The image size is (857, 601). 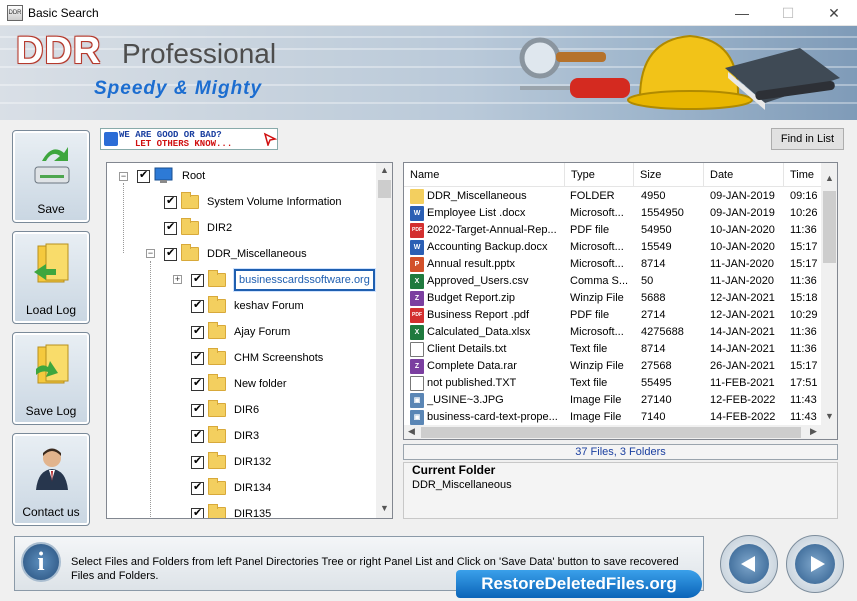 I want to click on save-log-label: Save Log, so click(x=51, y=411).